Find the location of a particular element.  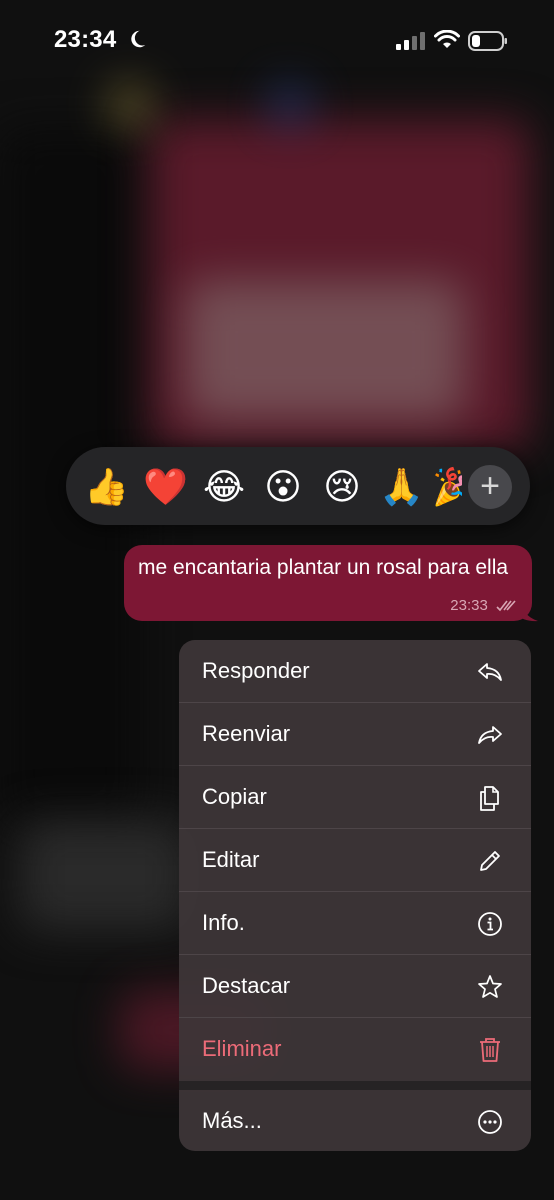

reaction-thumbs-up: 👍 is located at coordinates (106, 487).